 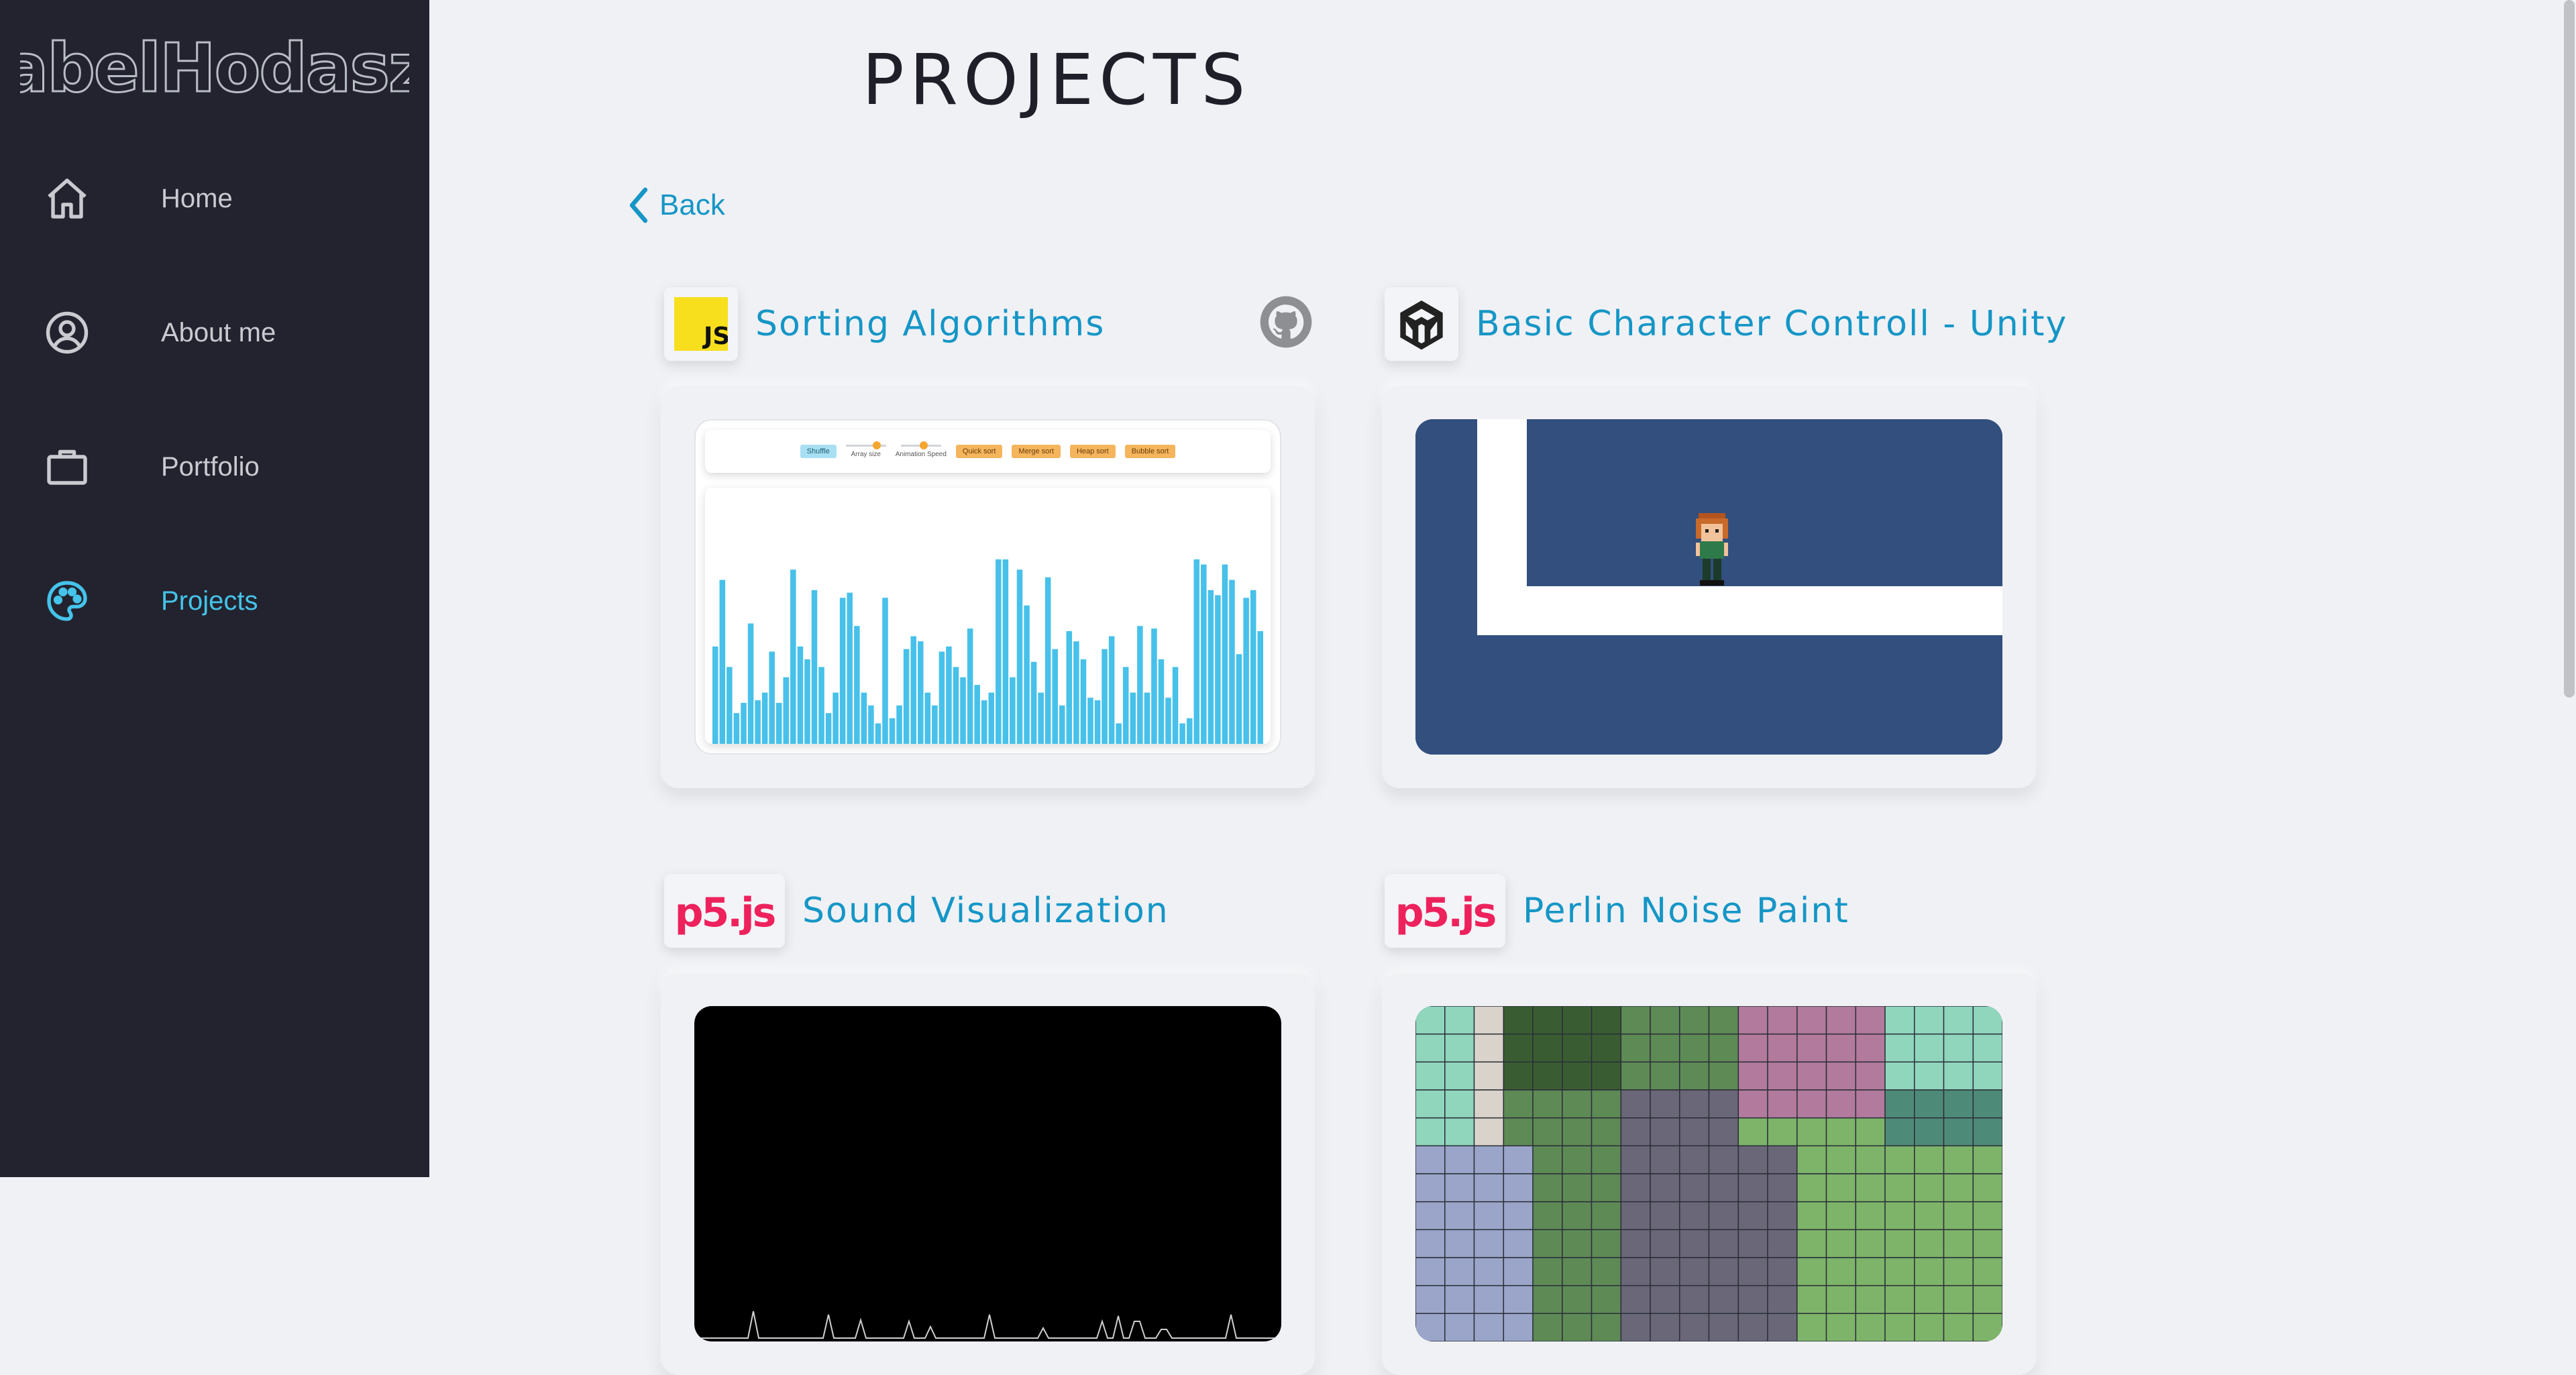 What do you see at coordinates (210, 466) in the screenshot?
I see `sidebar-item-label: Portfolio` at bounding box center [210, 466].